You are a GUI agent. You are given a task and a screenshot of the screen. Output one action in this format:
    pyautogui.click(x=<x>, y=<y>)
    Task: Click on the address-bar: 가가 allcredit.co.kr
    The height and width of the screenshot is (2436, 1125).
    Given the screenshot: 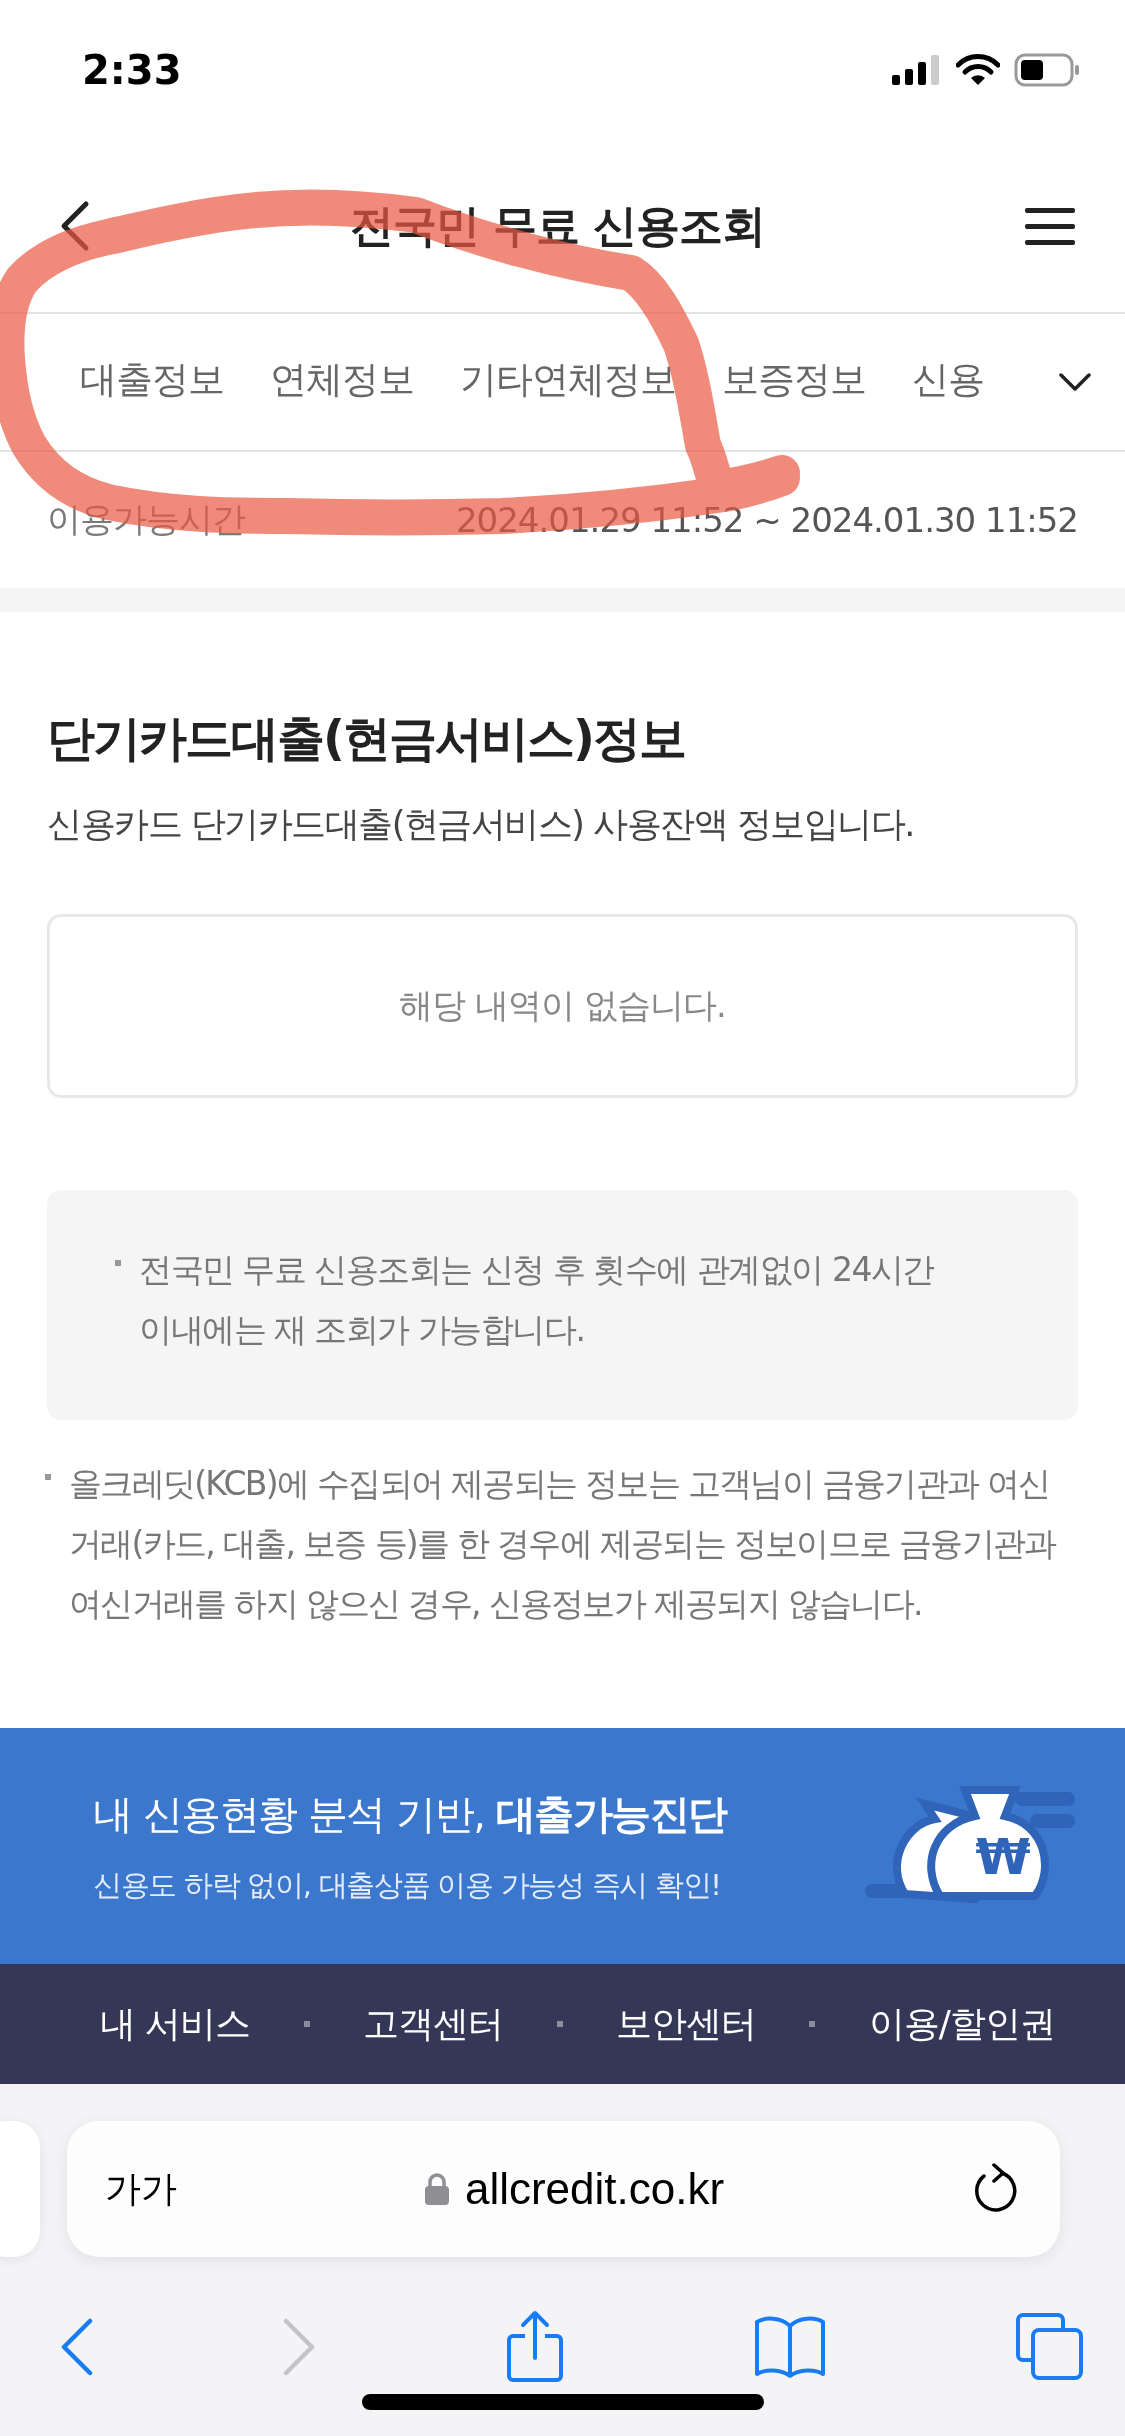 What is the action you would take?
    pyautogui.click(x=563, y=2189)
    